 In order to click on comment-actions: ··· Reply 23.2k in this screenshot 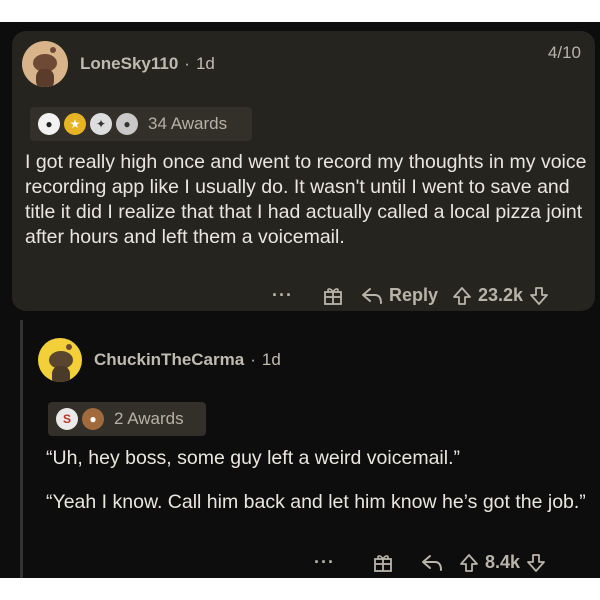, I will do `click(410, 295)`.